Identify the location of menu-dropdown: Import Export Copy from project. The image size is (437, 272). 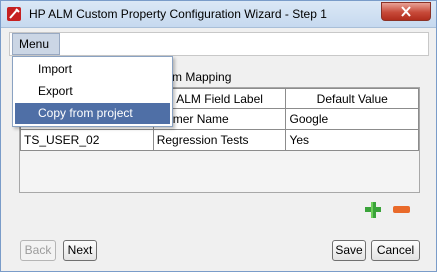
(92, 91).